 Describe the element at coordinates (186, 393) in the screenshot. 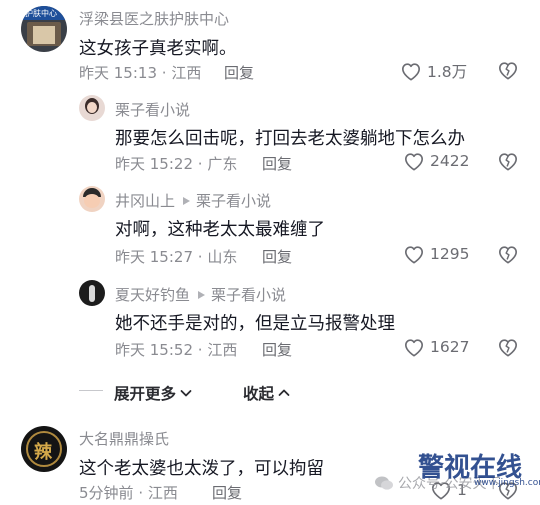

I see `chevron-down-icon` at that location.